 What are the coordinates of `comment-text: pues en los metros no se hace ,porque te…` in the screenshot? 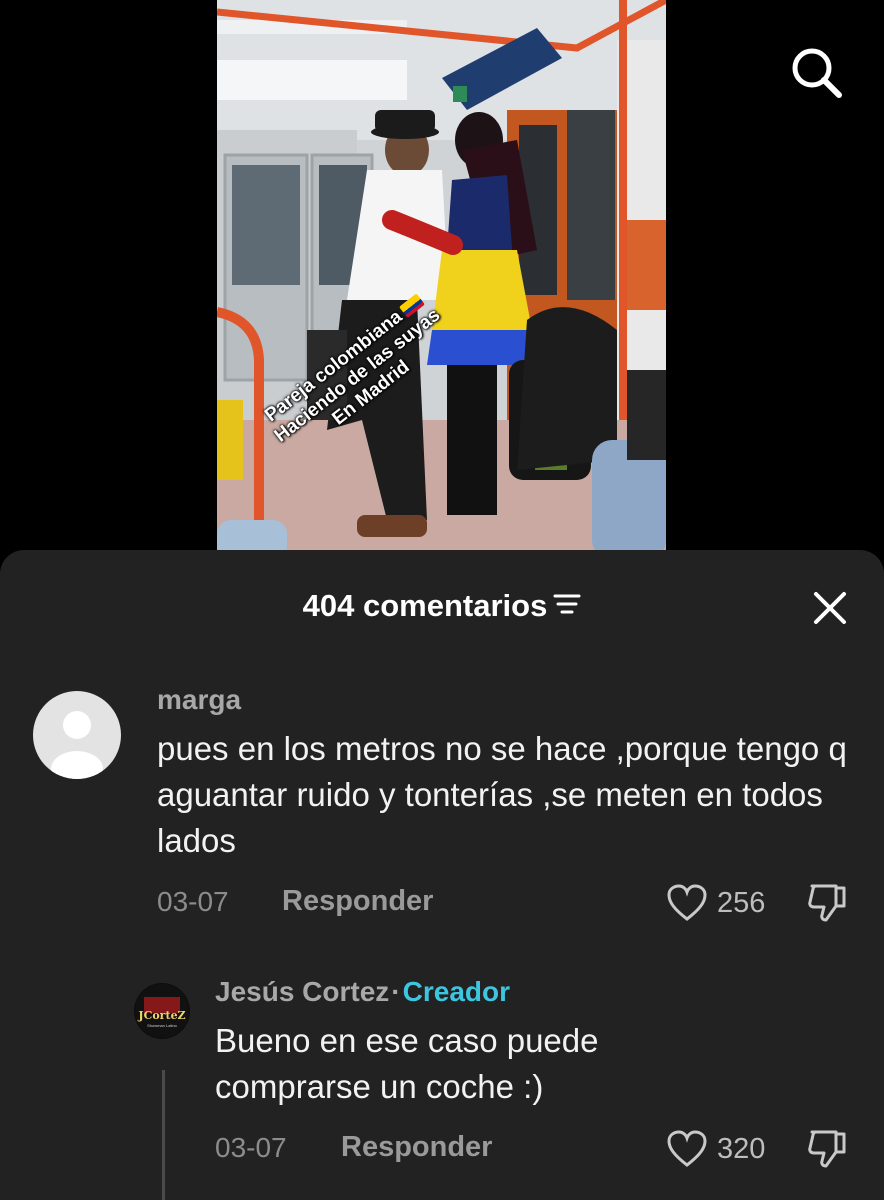 It's located at (502, 794).